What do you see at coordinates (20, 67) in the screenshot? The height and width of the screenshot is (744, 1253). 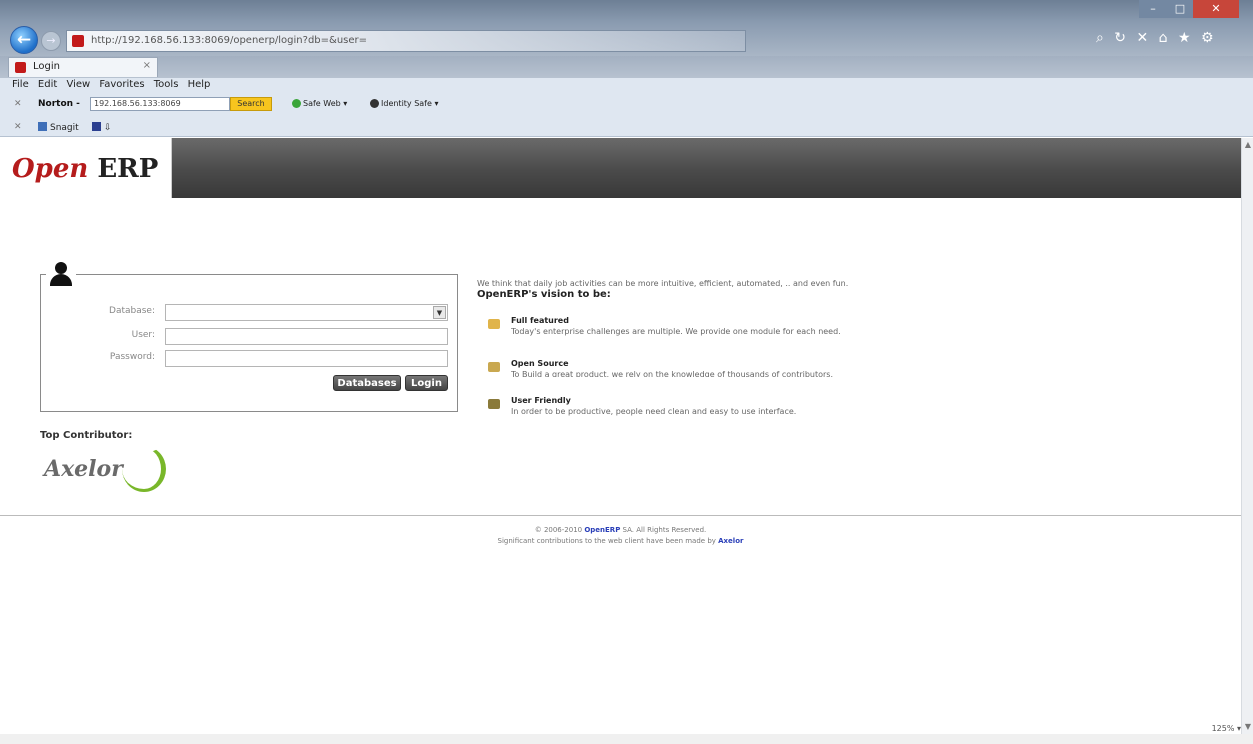 I see `tab-favicon-icon` at bounding box center [20, 67].